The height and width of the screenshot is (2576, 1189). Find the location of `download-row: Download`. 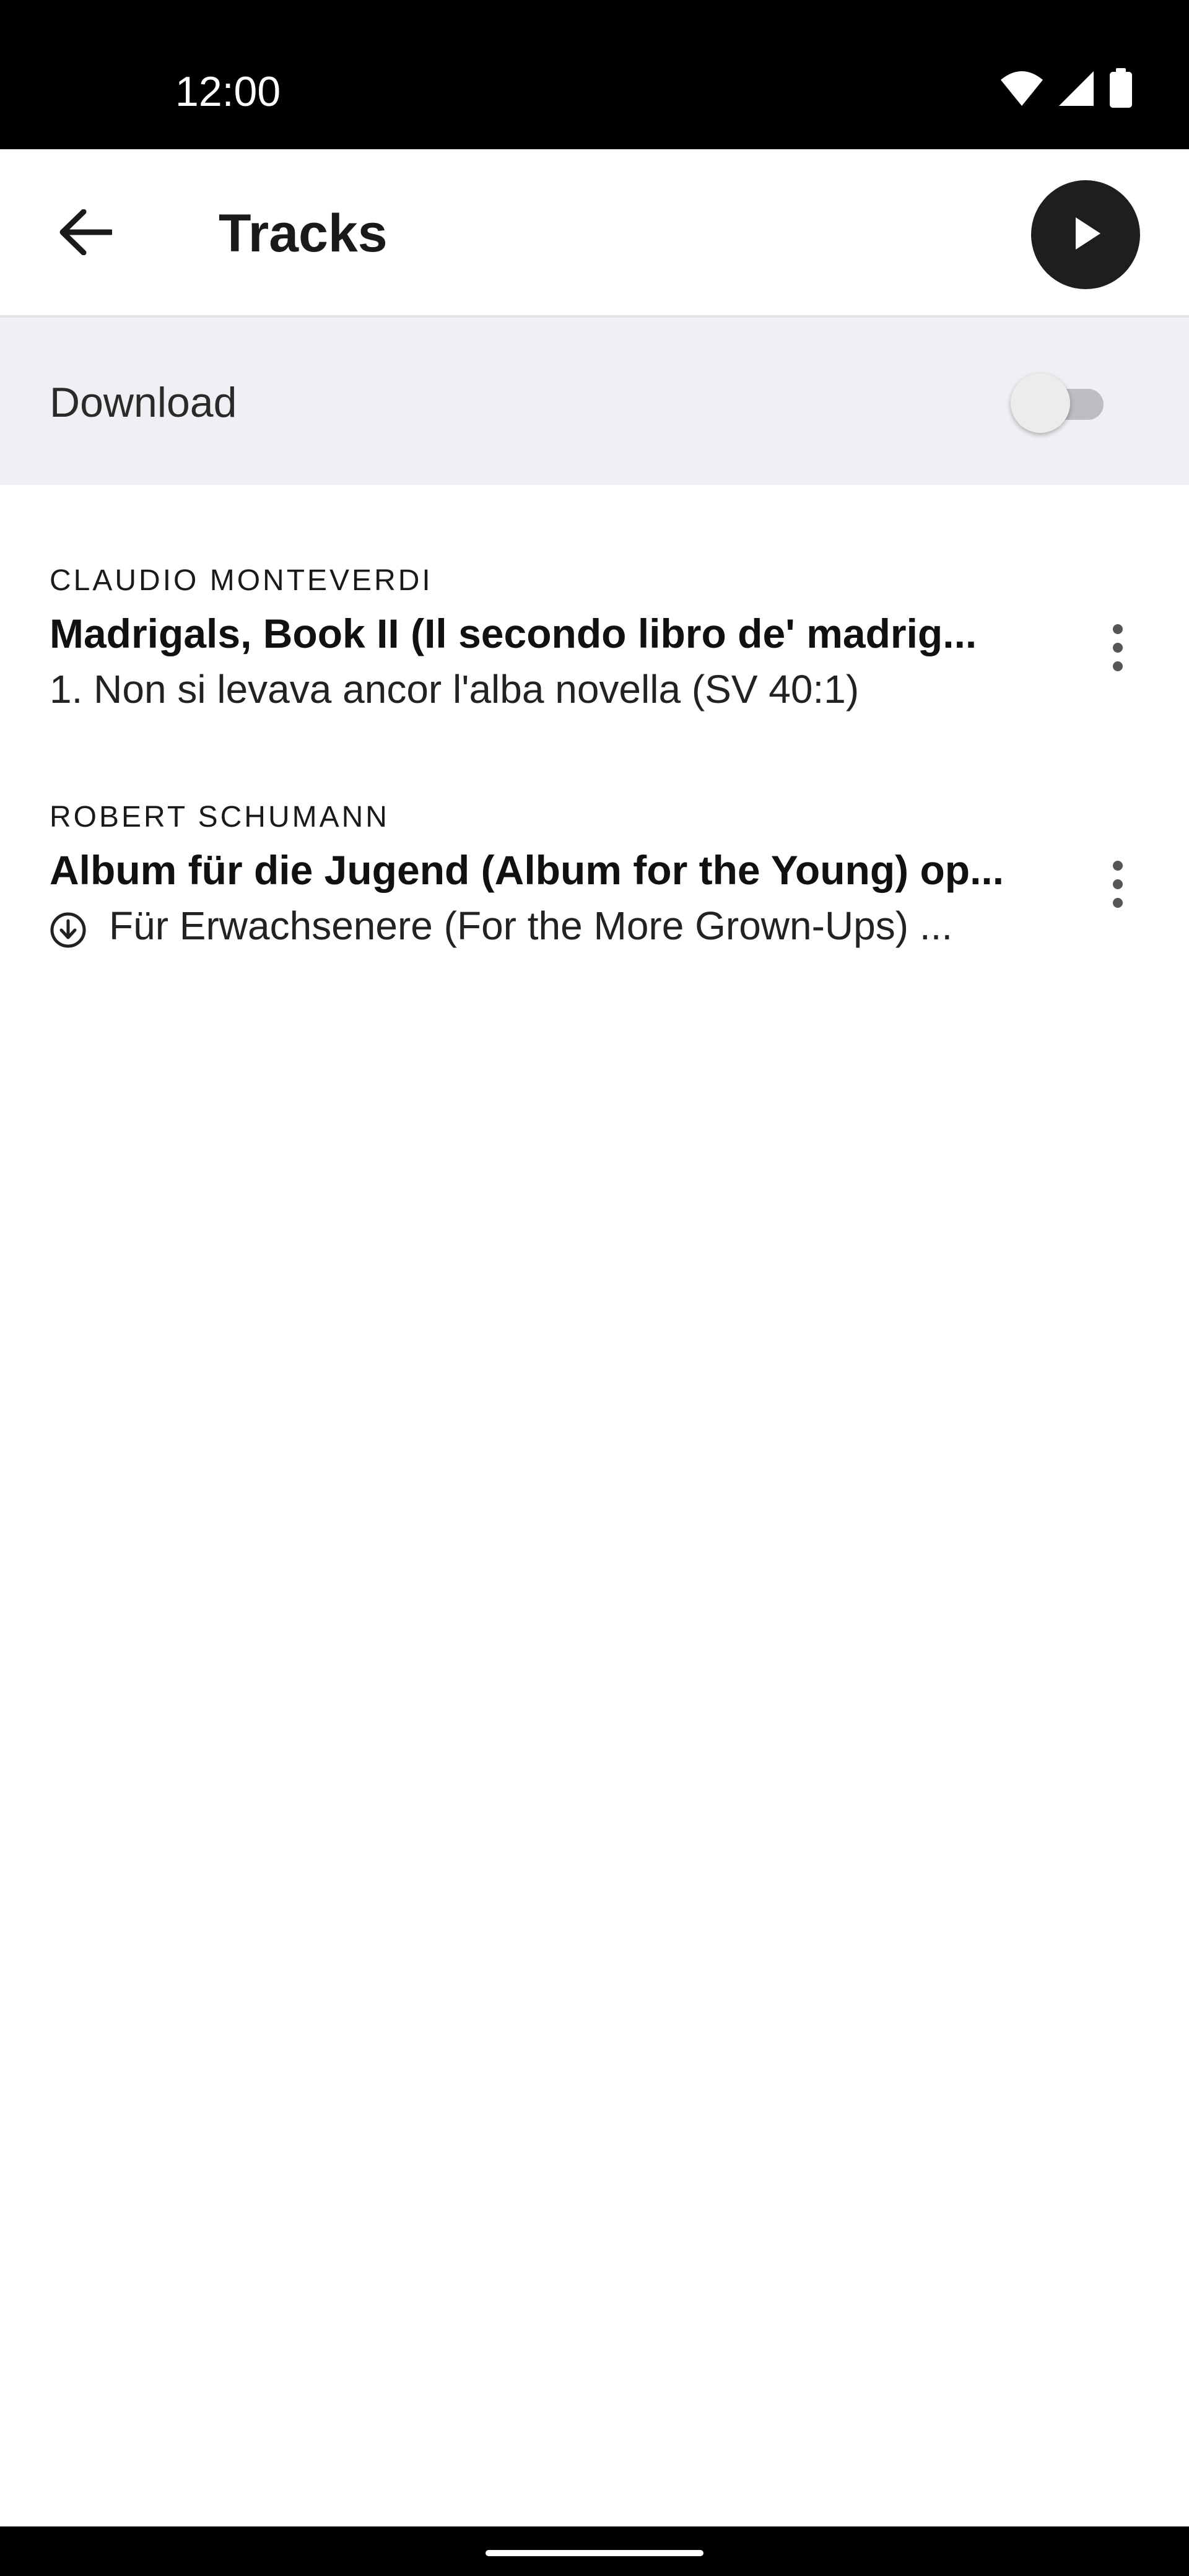

download-row: Download is located at coordinates (594, 401).